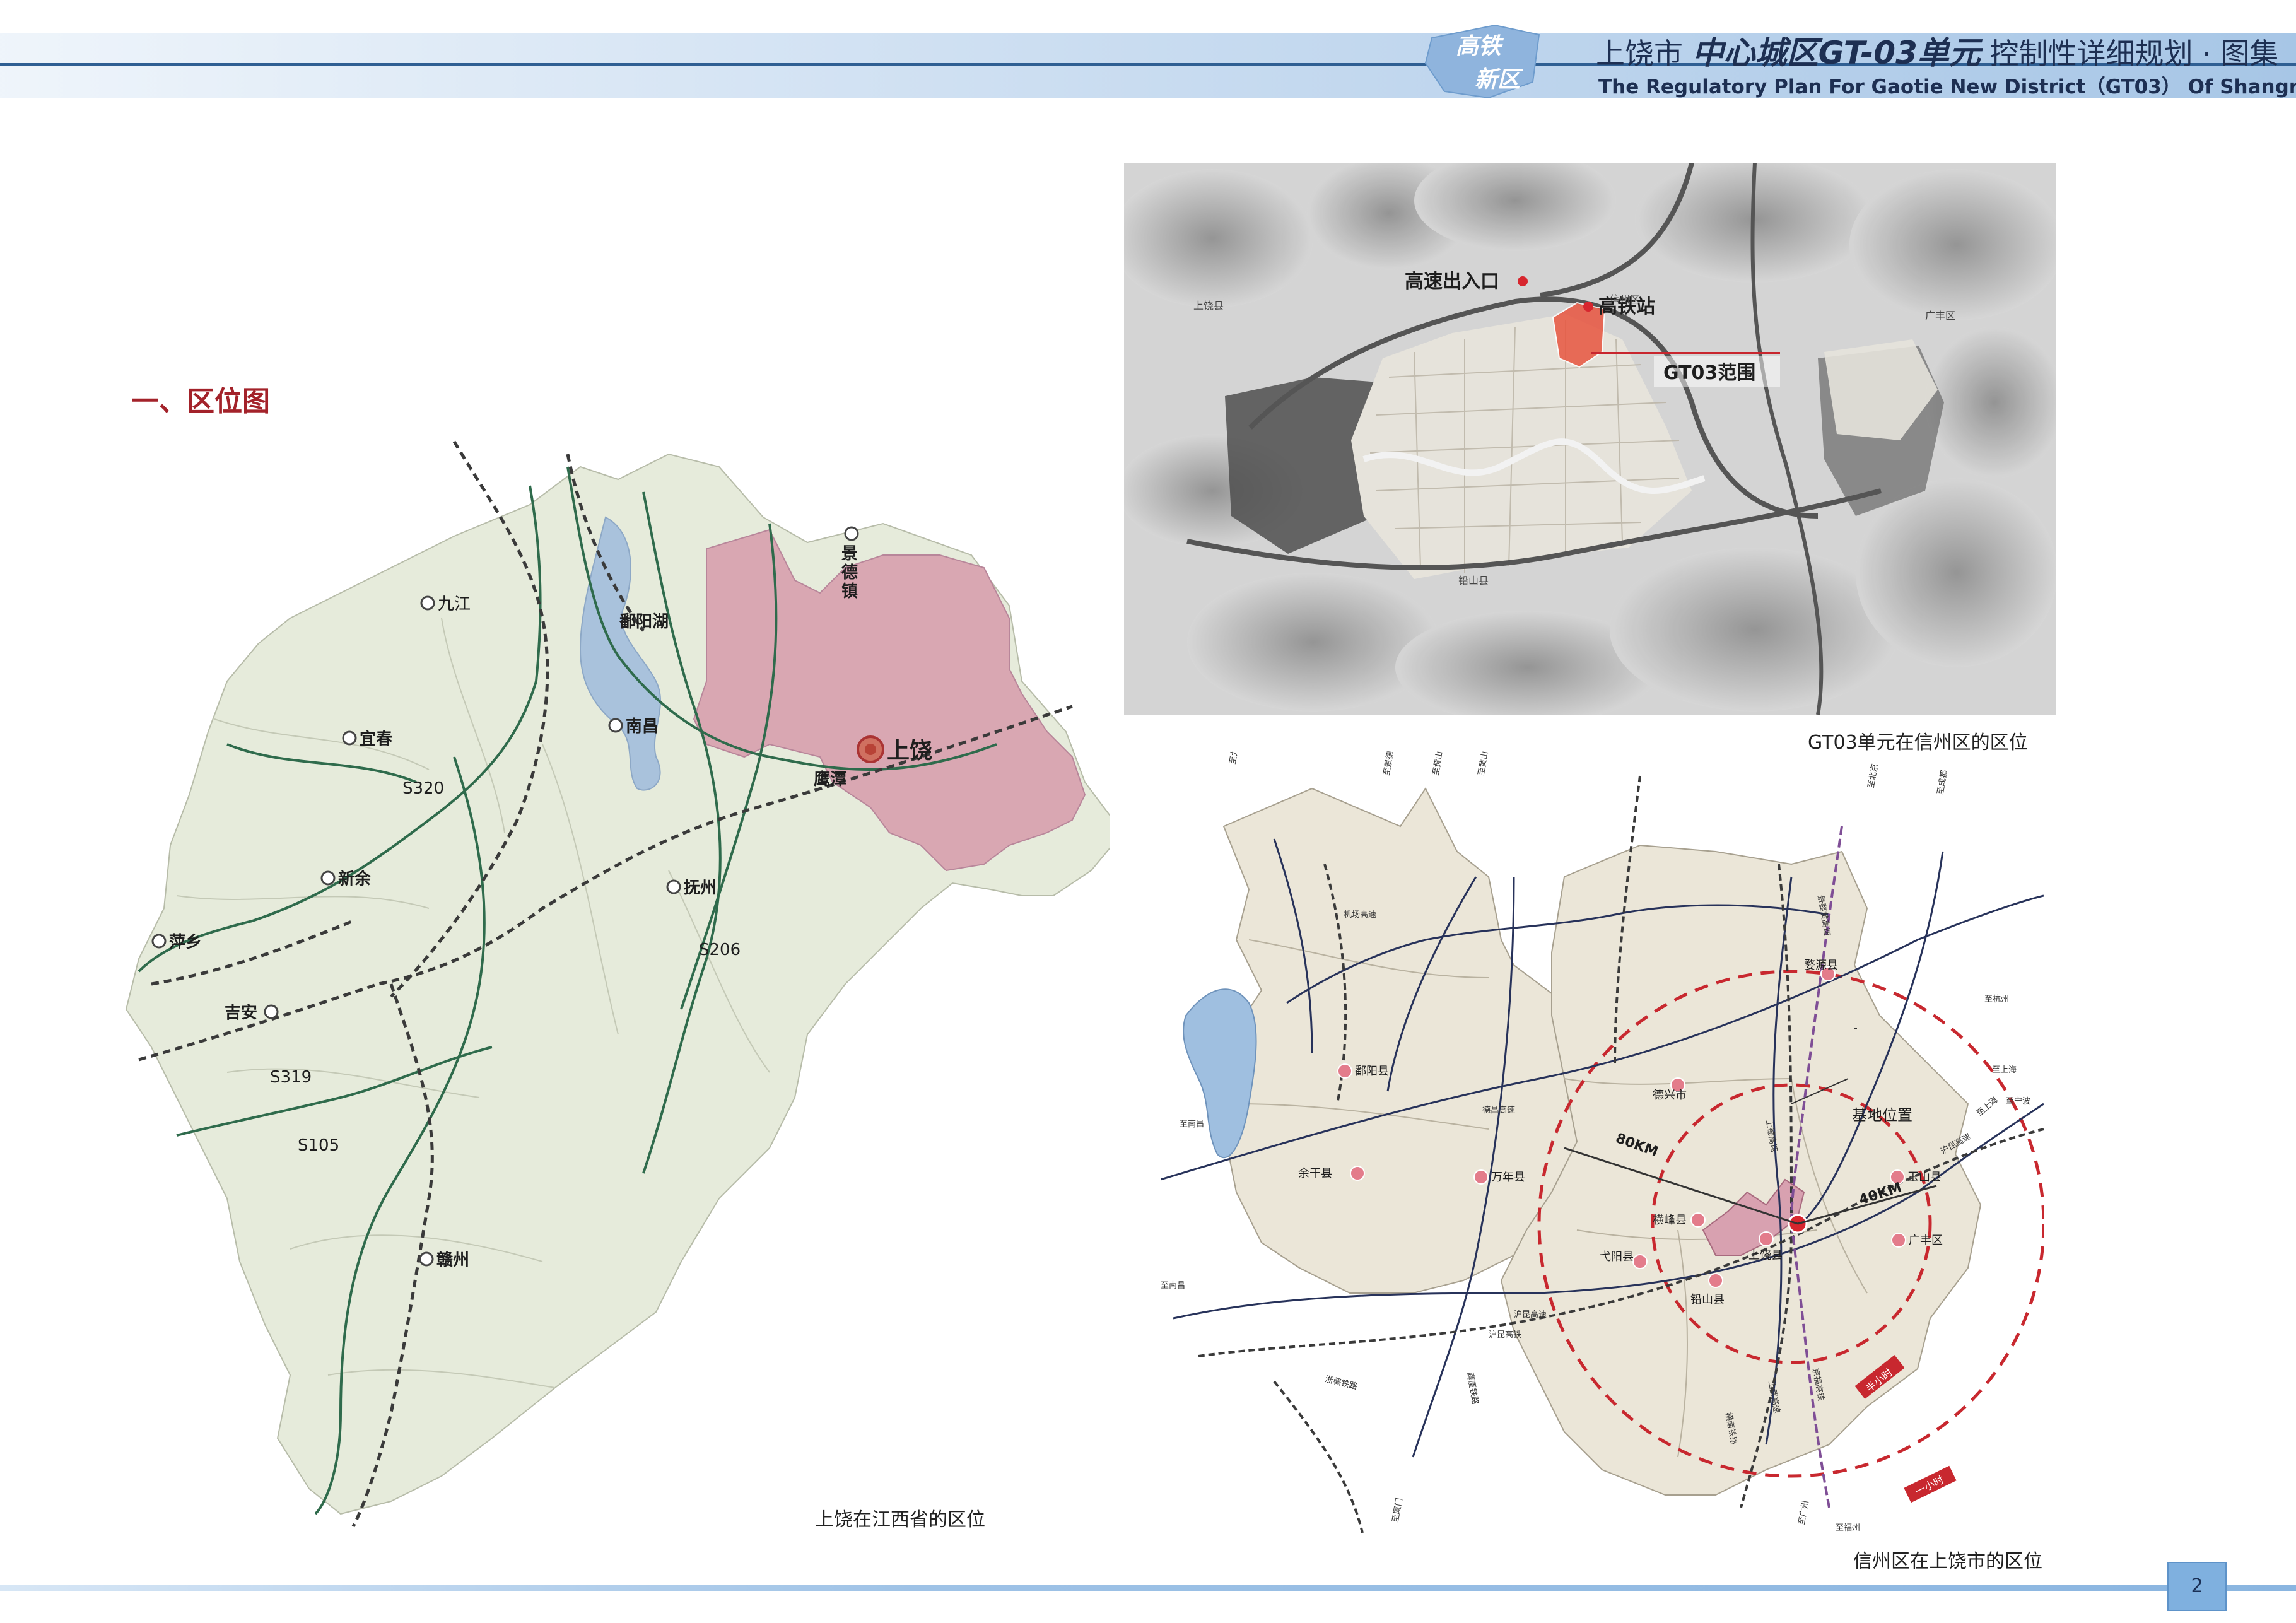 The width and height of the screenshot is (2296, 1623). I want to click on caption-province: 上饶在江西省的区位, so click(900, 1520).